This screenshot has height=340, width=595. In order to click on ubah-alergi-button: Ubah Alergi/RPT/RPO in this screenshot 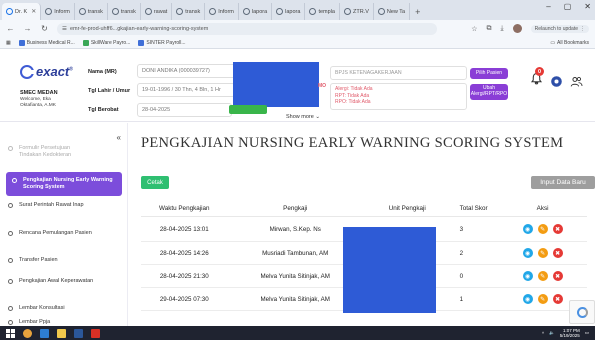, I will do `click(489, 92)`.